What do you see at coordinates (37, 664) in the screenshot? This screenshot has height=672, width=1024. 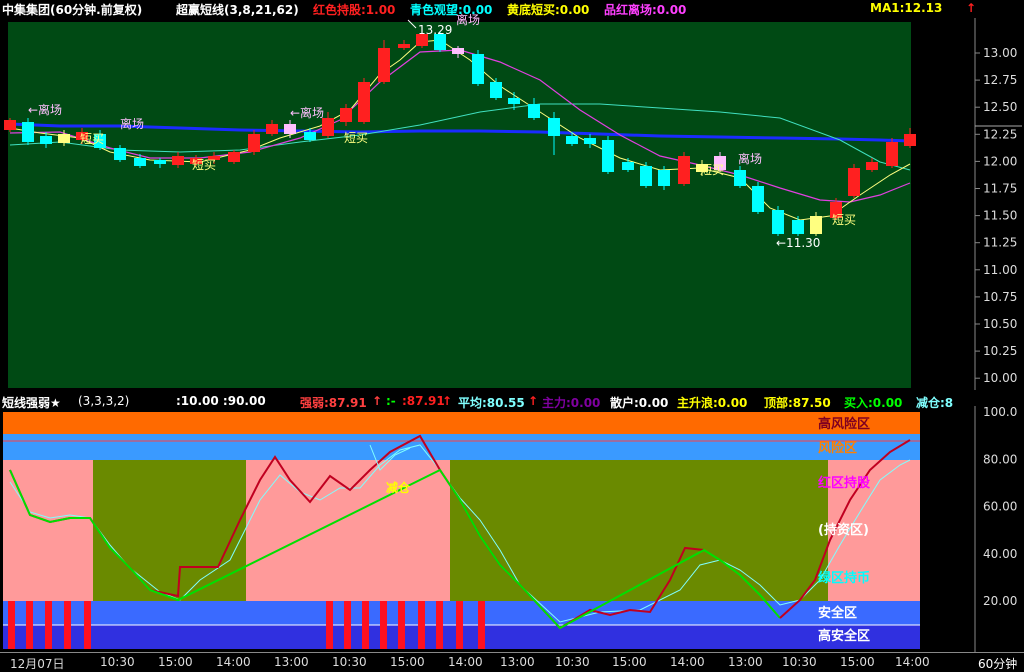 I see `time-tick-label: 12月07日` at bounding box center [37, 664].